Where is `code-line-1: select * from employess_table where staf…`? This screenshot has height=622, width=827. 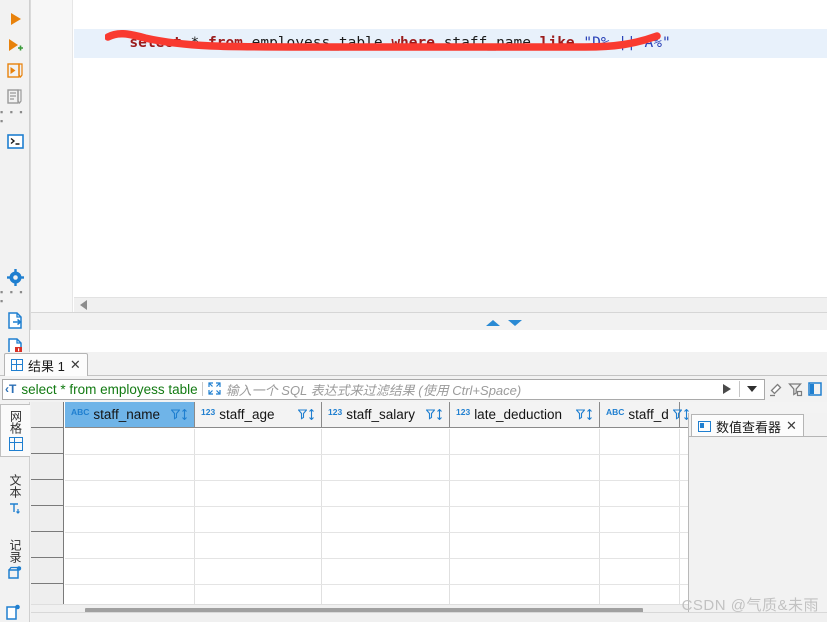 code-line-1: select * from employess_table where staf… is located at coordinates (450, 25).